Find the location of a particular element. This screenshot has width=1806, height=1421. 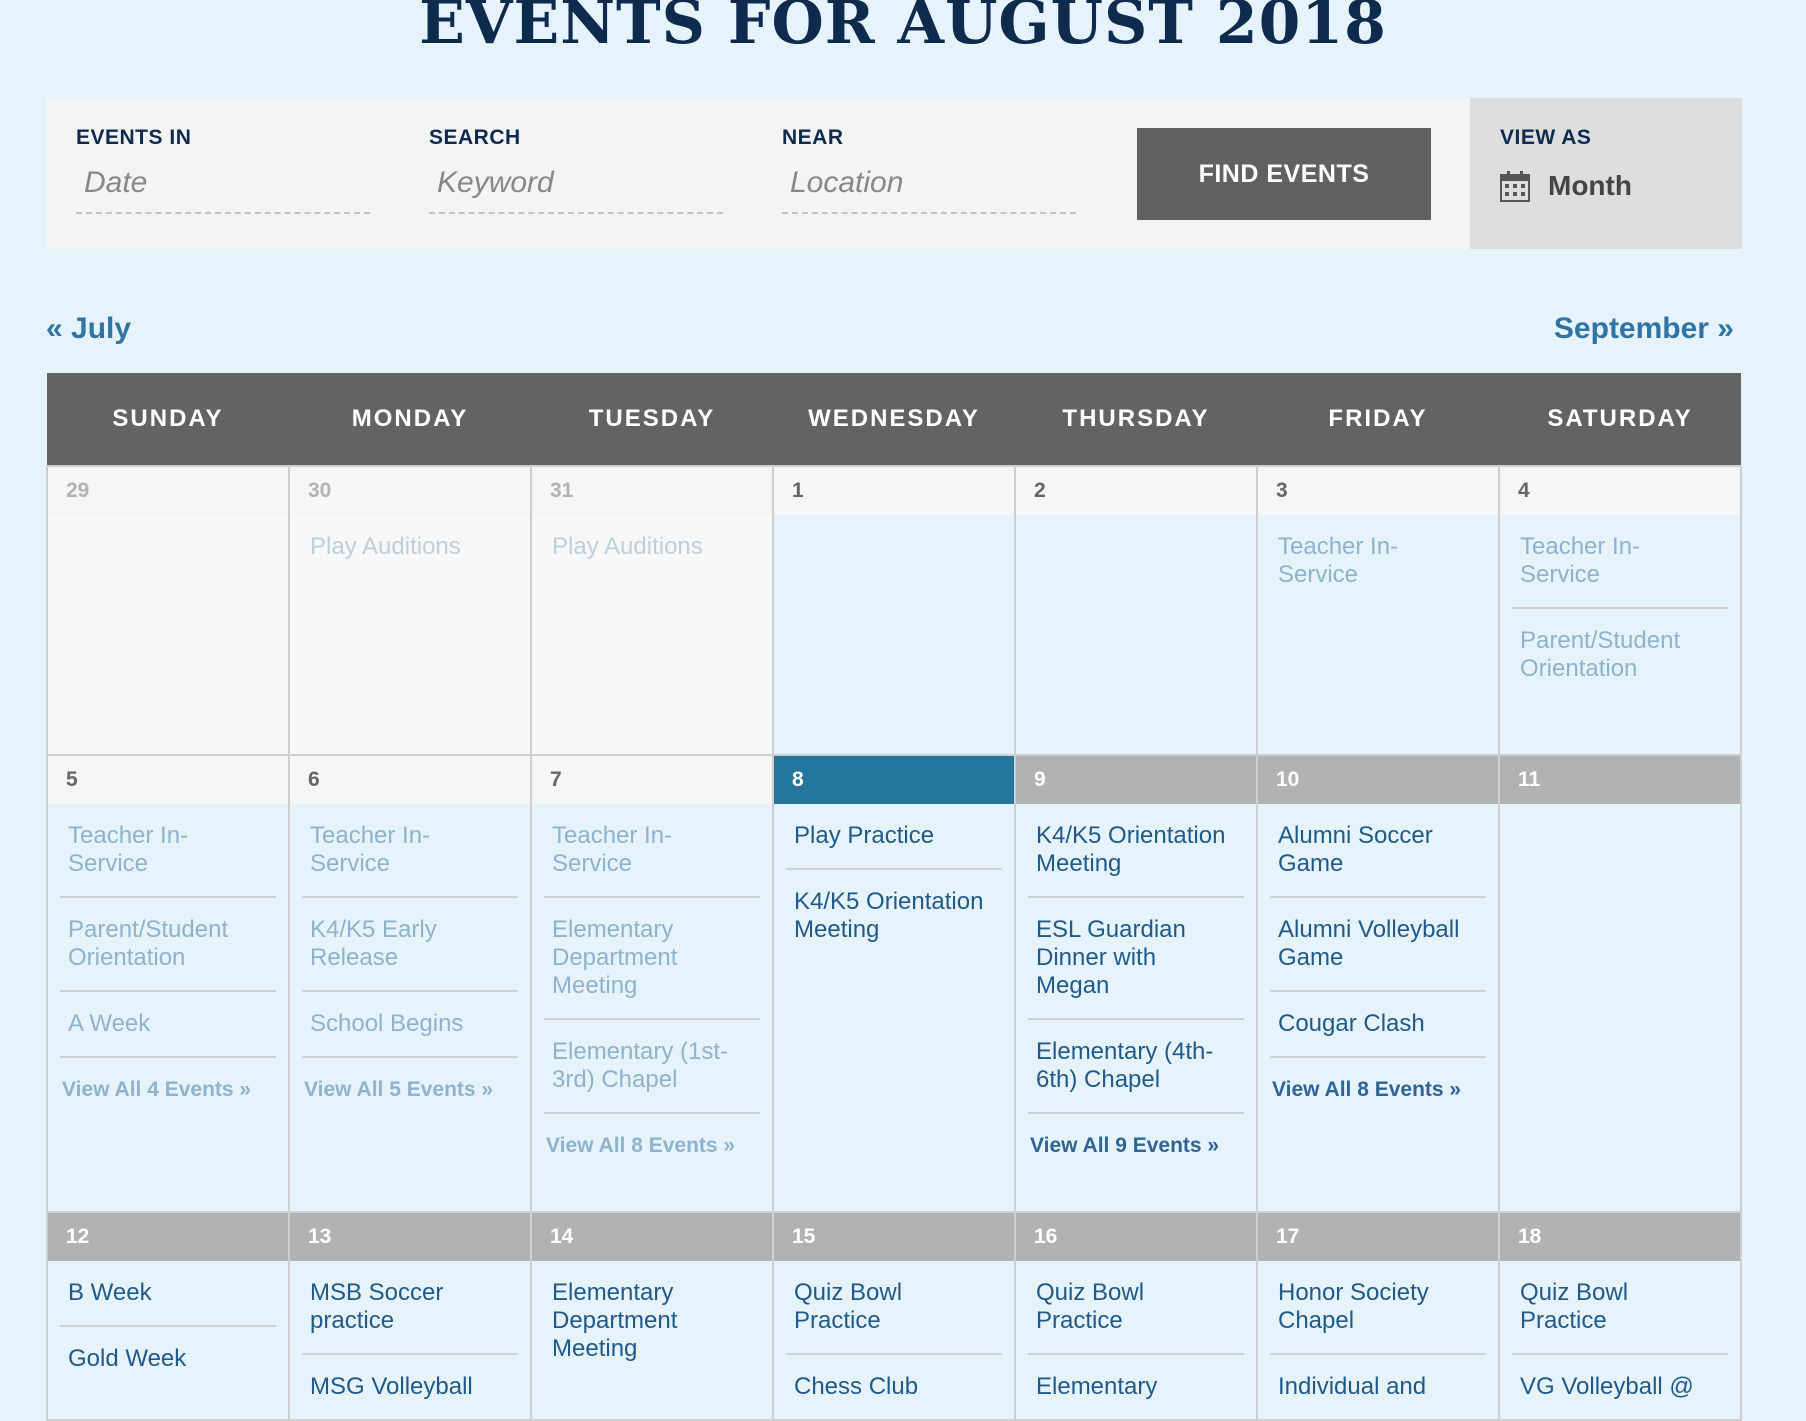

day-number: 17 is located at coordinates (1378, 1237).